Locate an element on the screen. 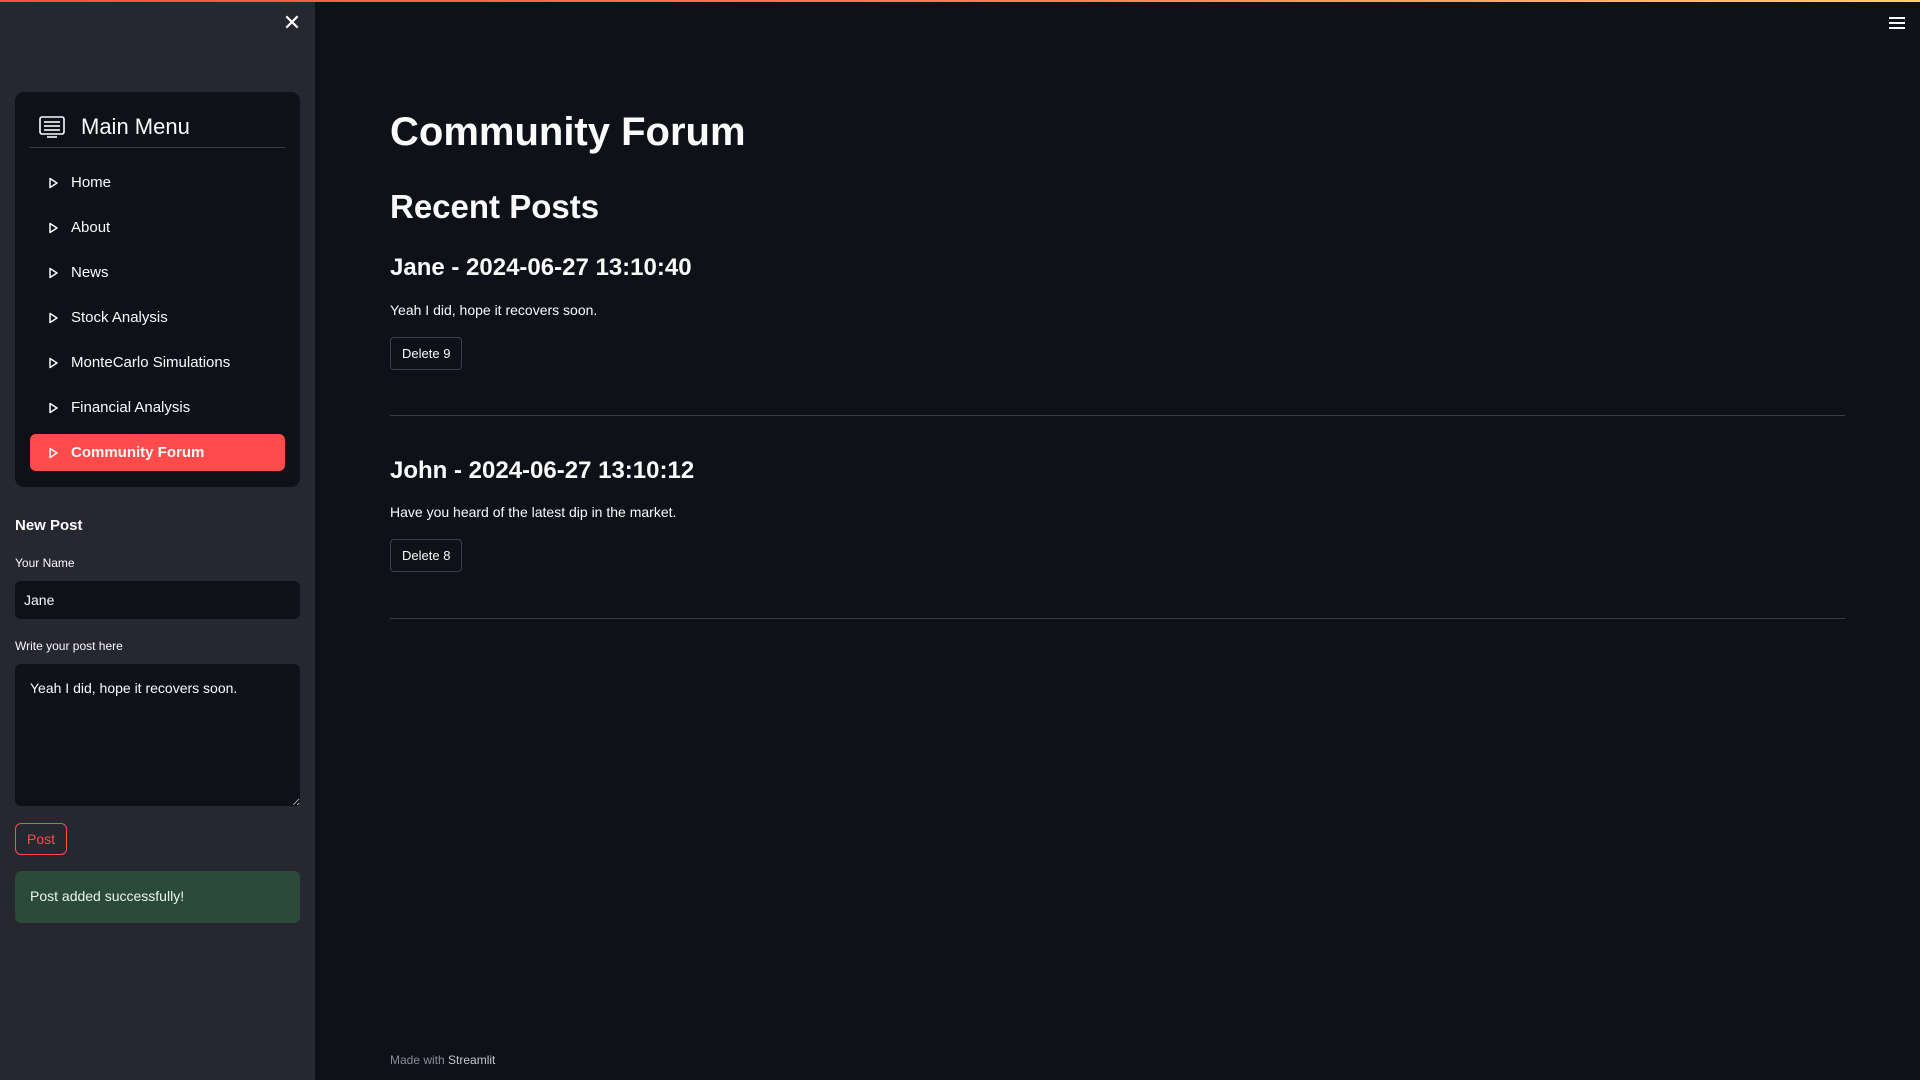 This screenshot has height=1080, width=1920. sidebar-item-about: About is located at coordinates (157, 227).